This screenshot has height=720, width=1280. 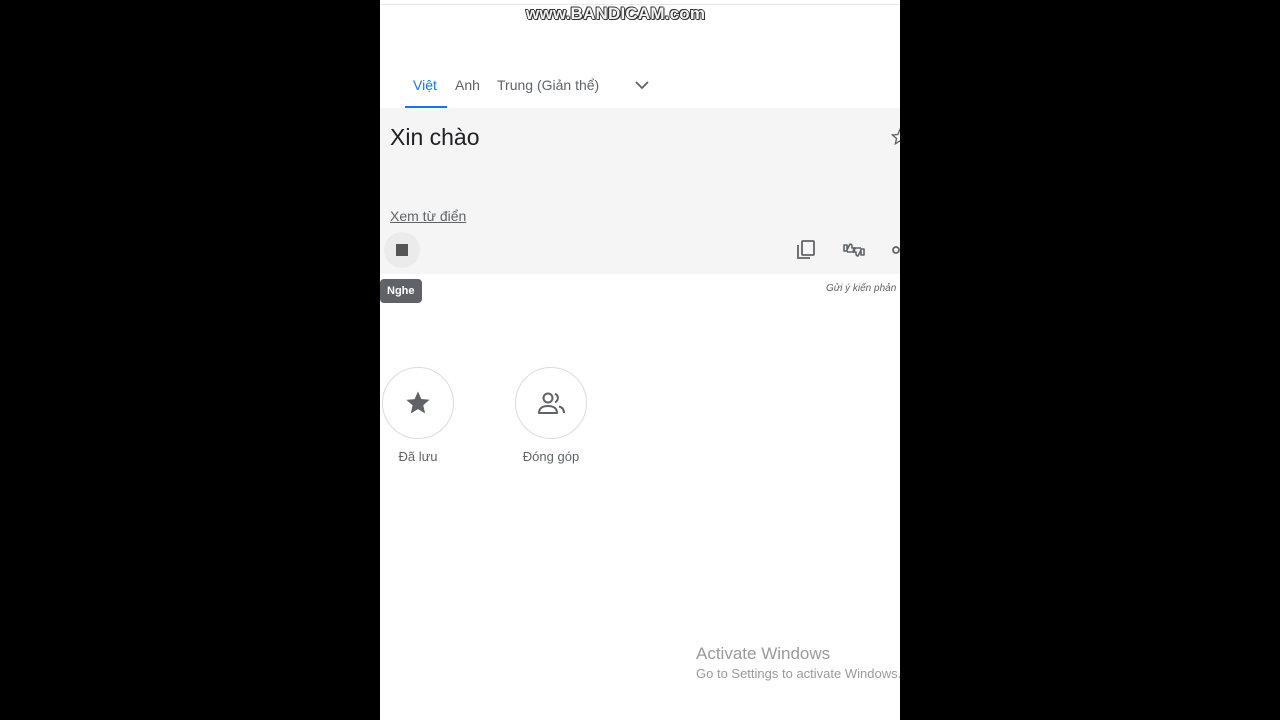 I want to click on tab-trung: Trung (Giản thể), so click(x=548, y=85).